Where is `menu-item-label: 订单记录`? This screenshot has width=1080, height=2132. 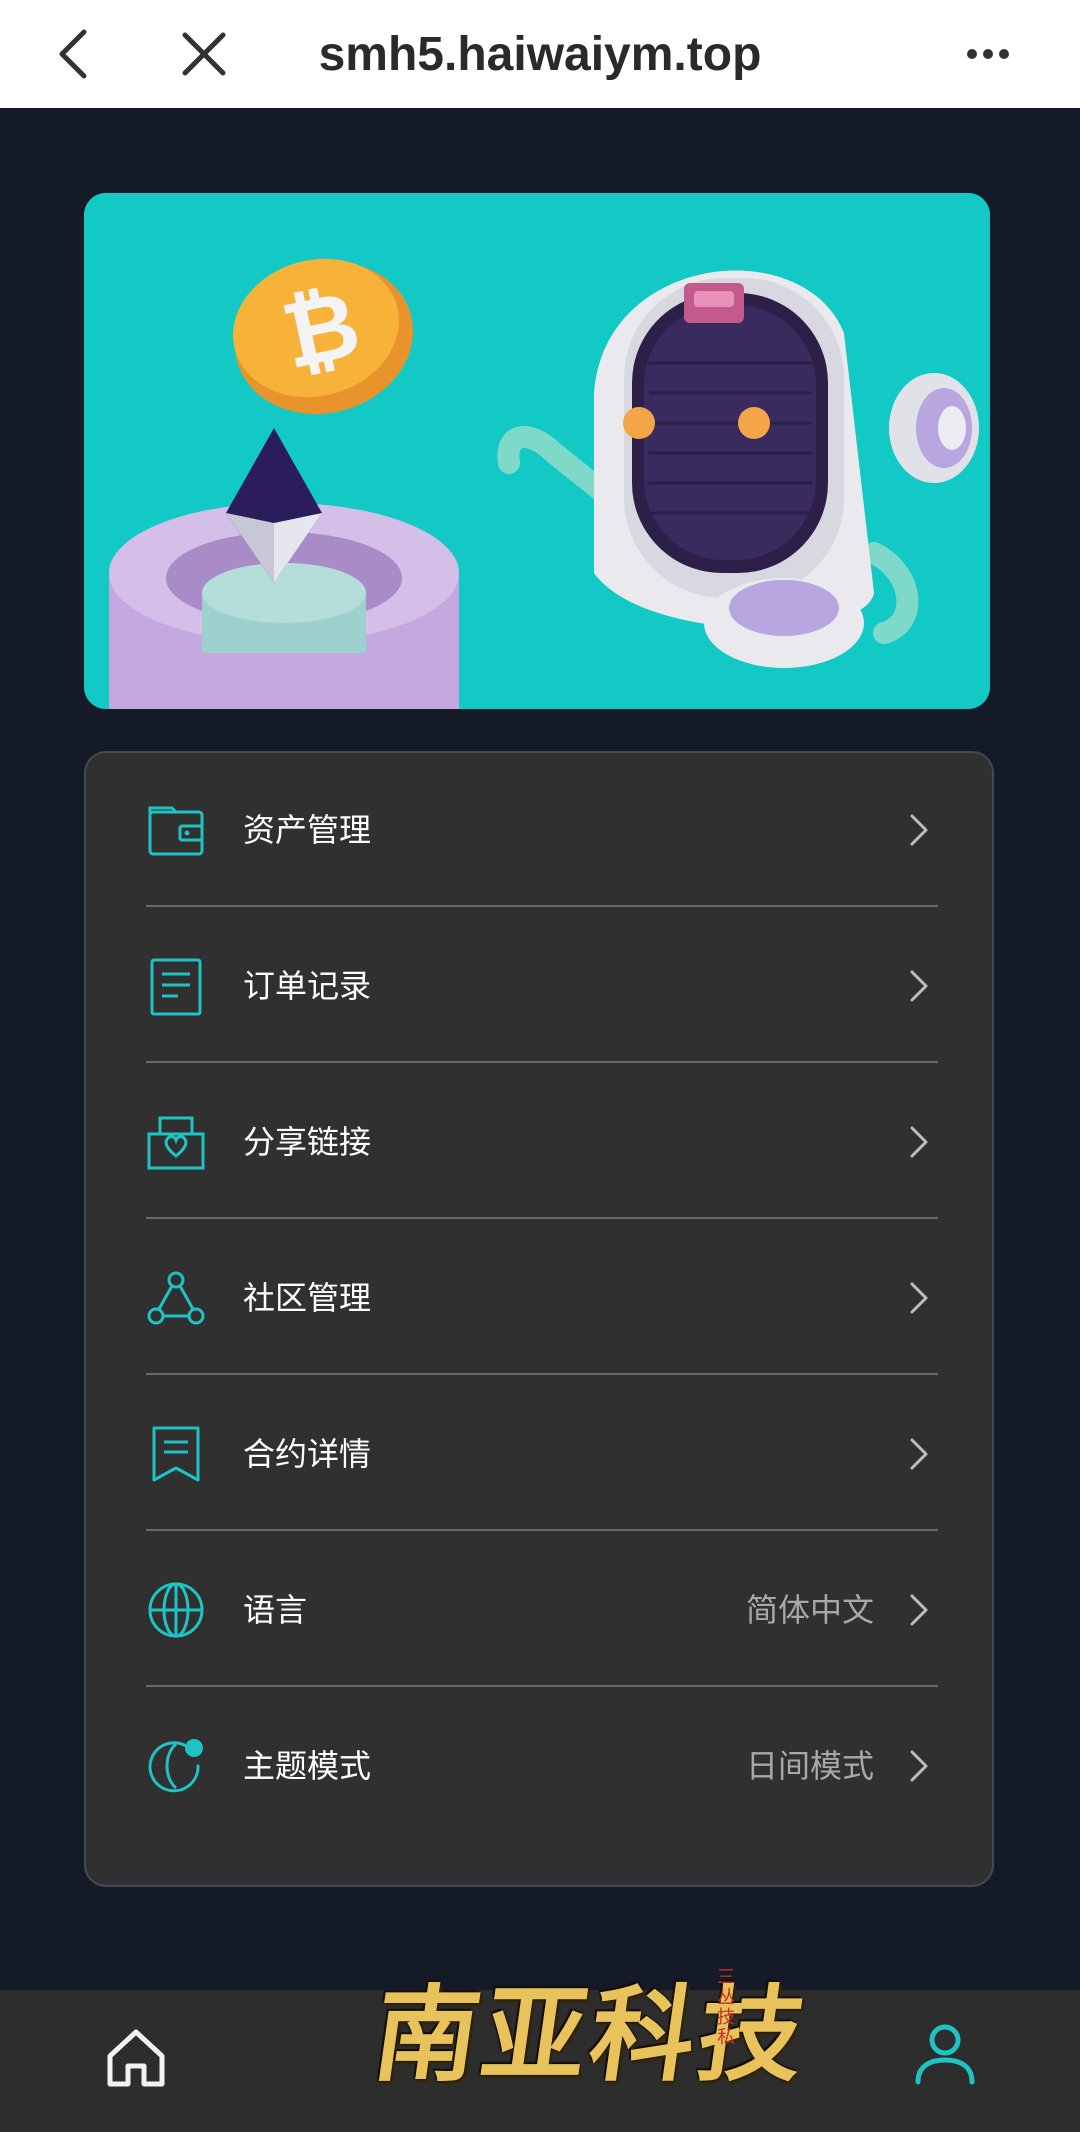 menu-item-label: 订单记录 is located at coordinates (307, 986).